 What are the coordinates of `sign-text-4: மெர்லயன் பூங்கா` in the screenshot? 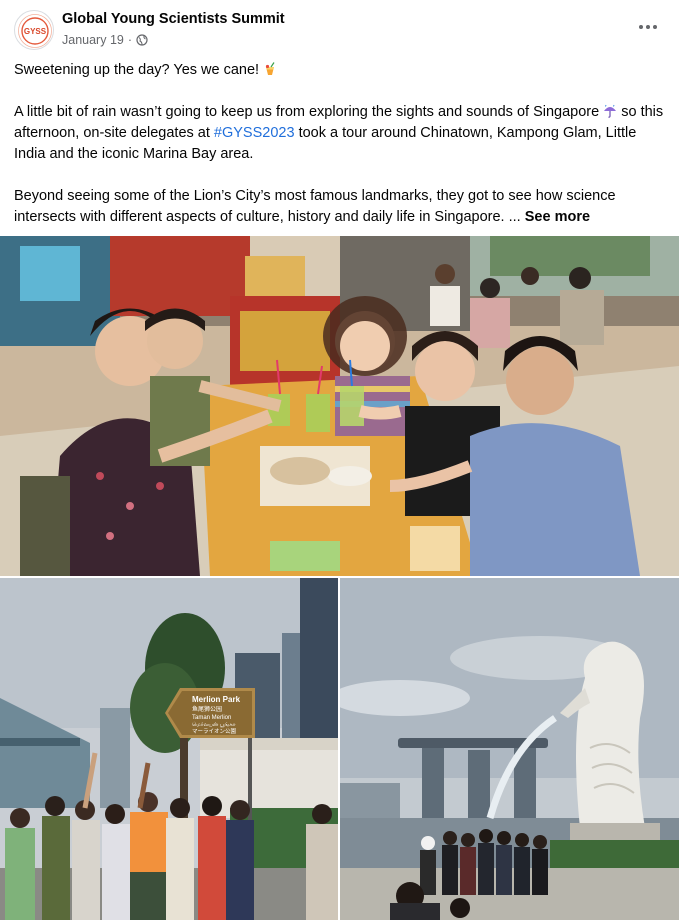 It's located at (214, 724).